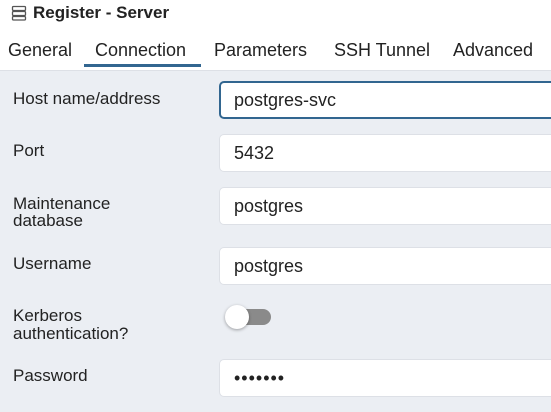  I want to click on toggle-knob, so click(237, 317).